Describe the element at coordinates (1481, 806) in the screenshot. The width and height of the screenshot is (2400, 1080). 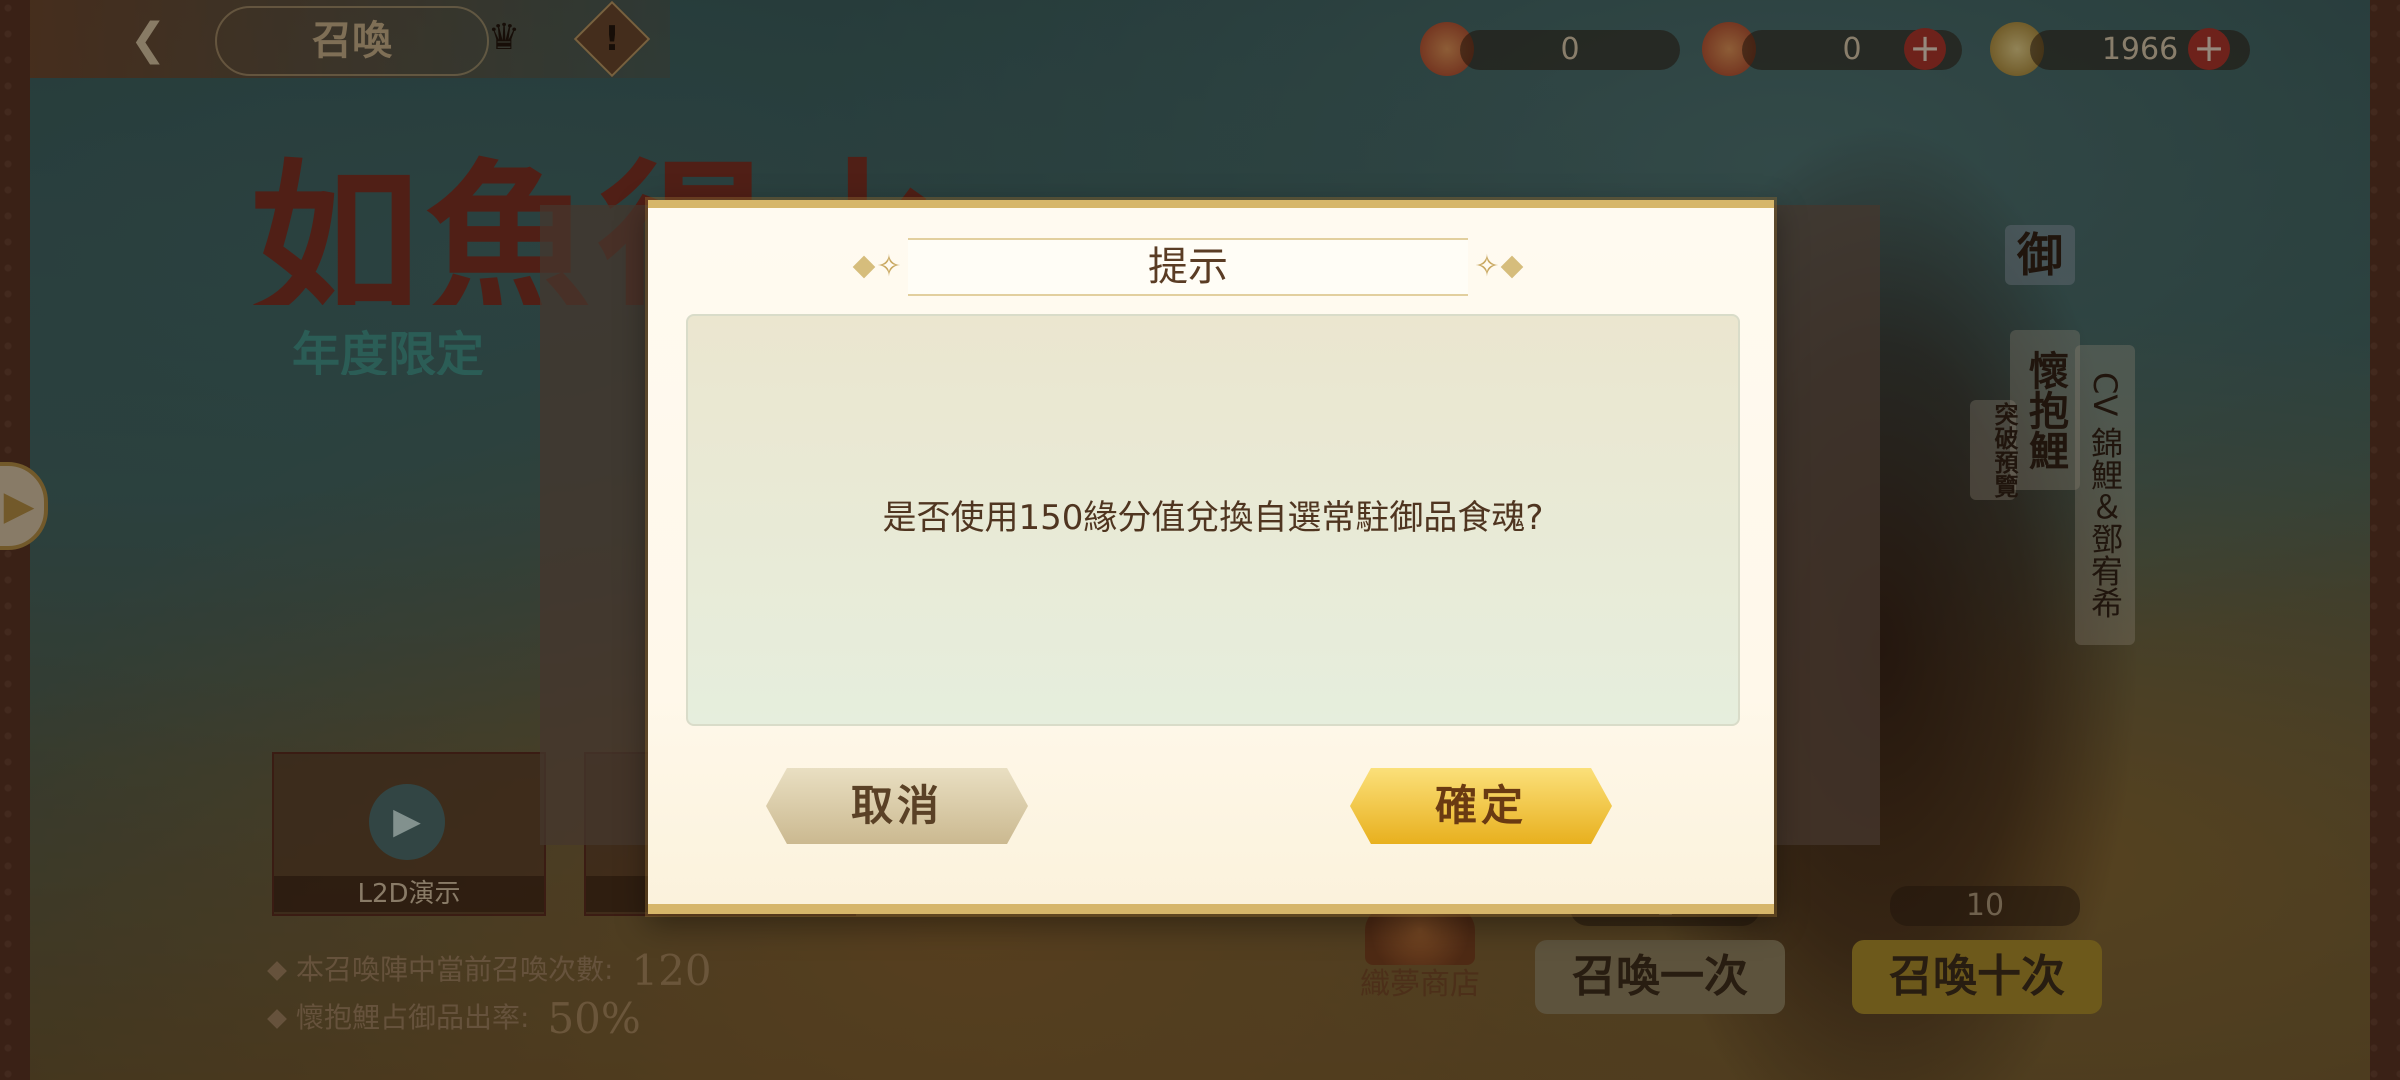
I see `confirm-button: 確定` at that location.